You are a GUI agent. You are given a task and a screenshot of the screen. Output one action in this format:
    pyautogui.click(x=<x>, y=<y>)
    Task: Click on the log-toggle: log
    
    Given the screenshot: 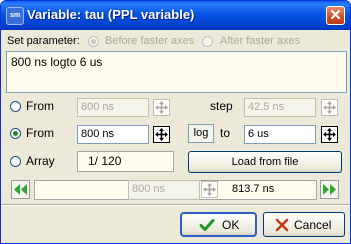 What is the action you would take?
    pyautogui.click(x=201, y=133)
    